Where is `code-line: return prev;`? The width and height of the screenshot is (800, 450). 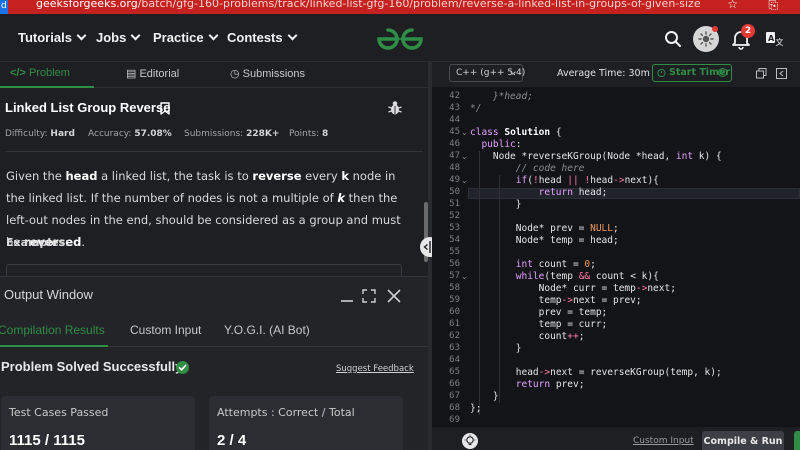
code-line: return prev; is located at coordinates (527, 384).